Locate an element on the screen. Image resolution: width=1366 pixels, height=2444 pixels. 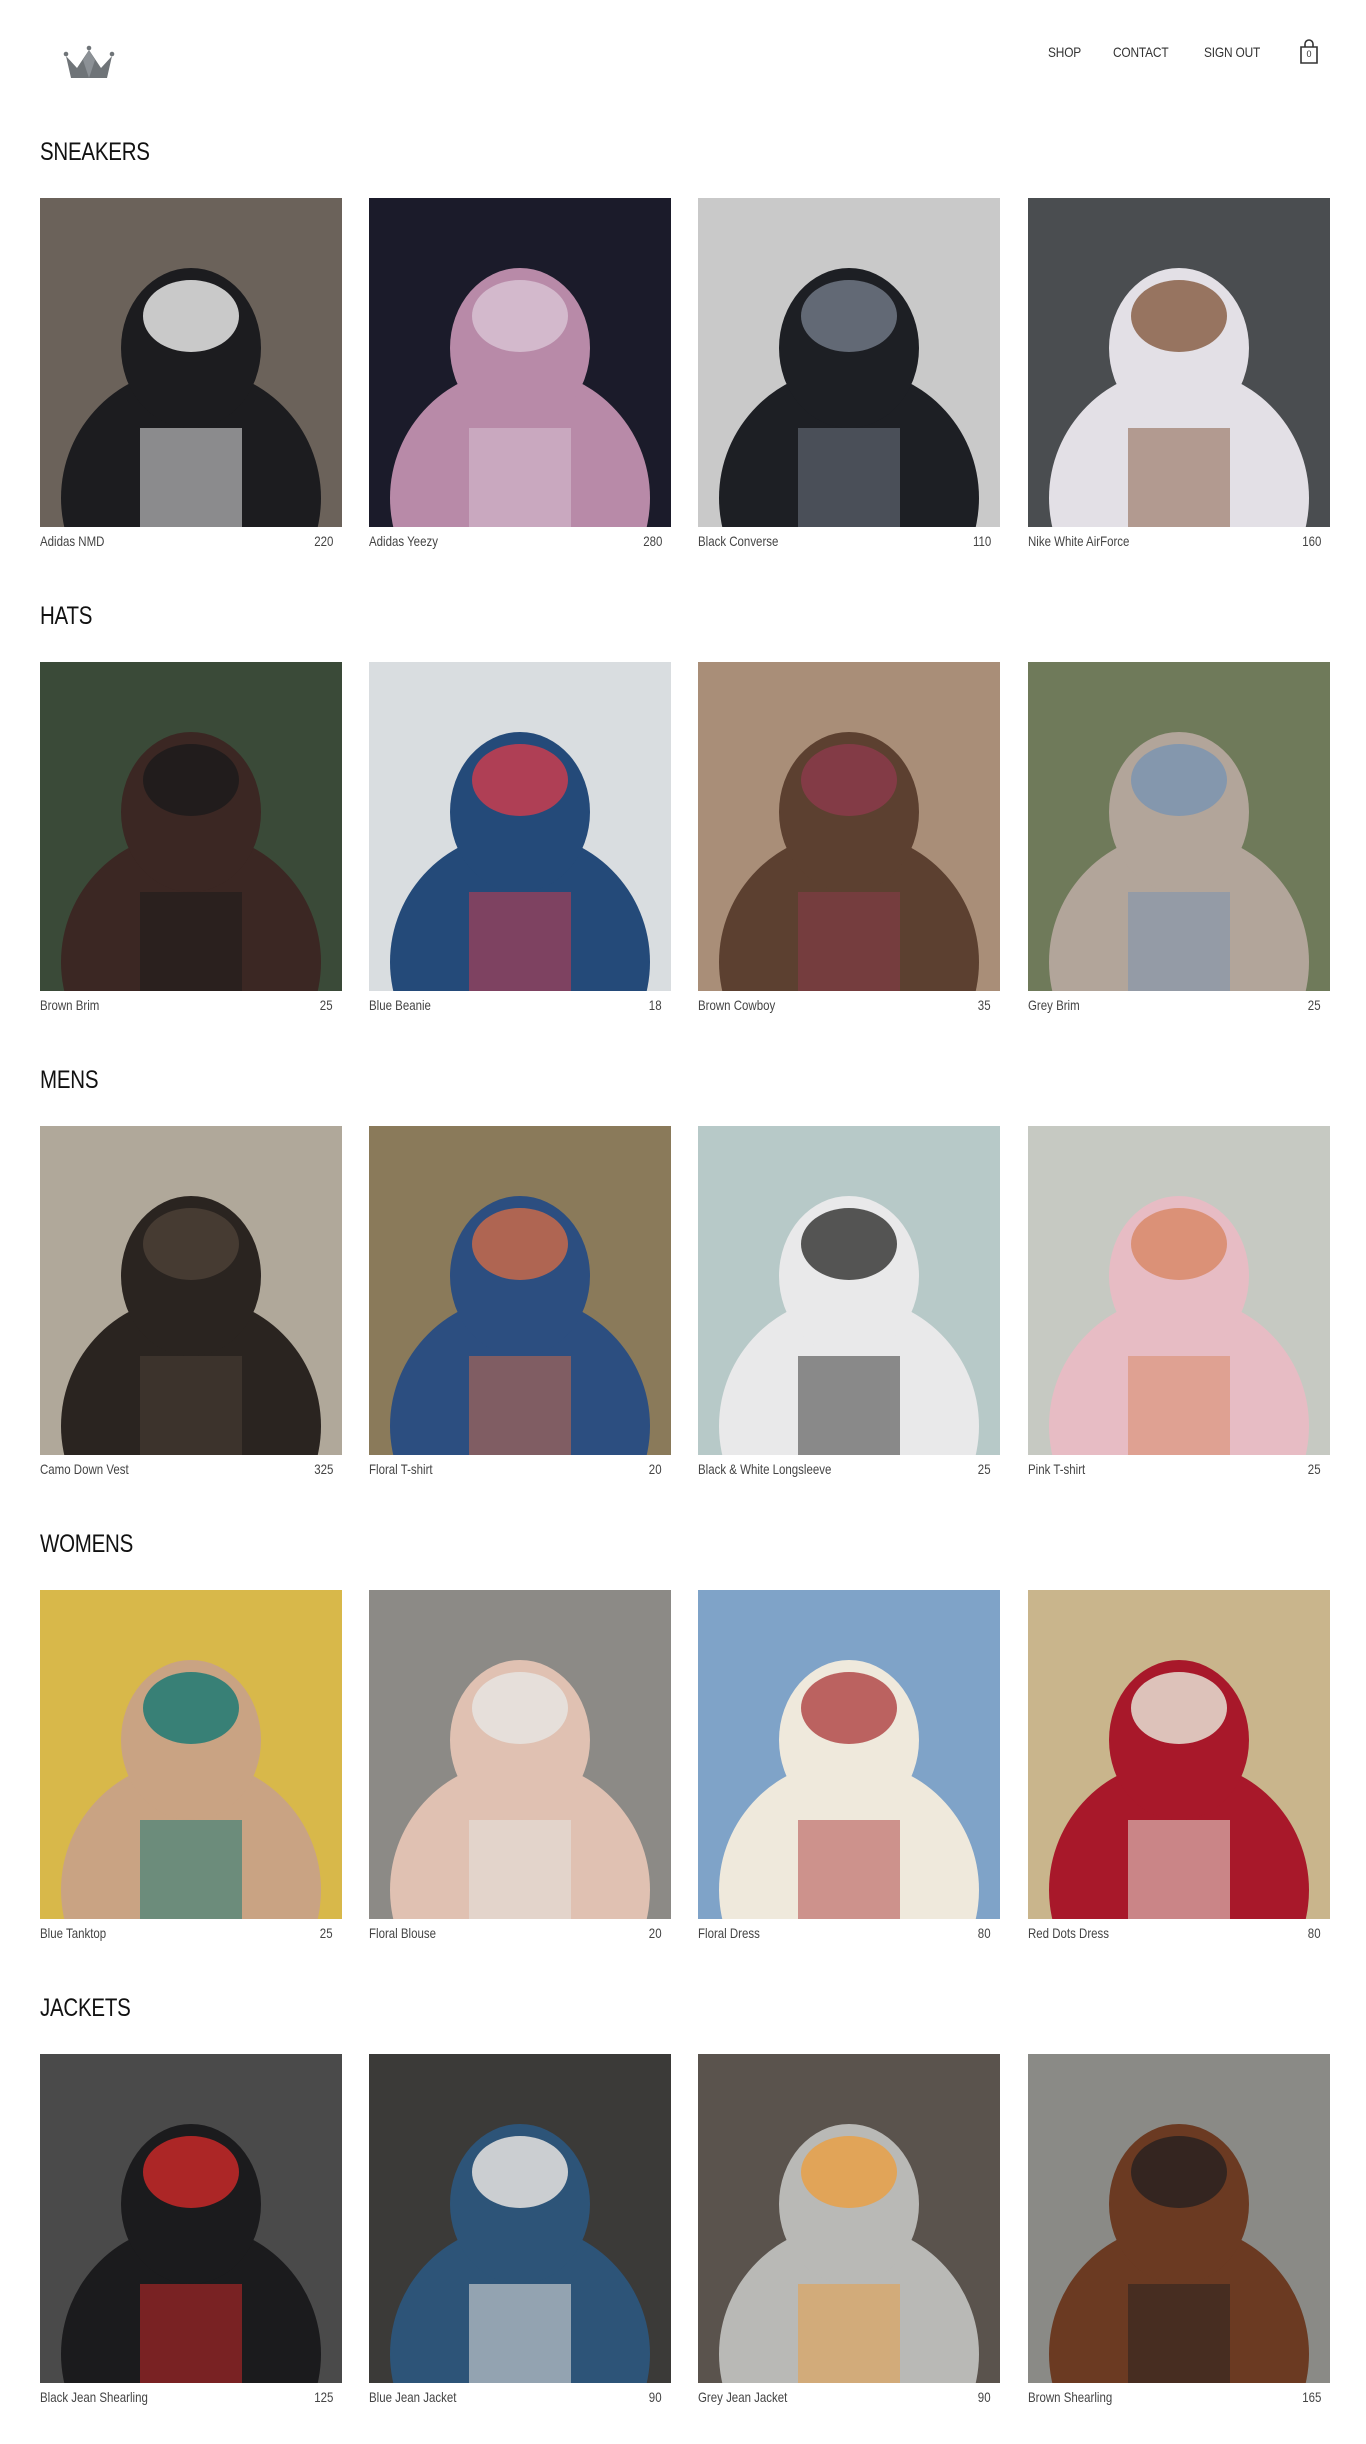
nav-signout-link: SIGN OUT is located at coordinates (1232, 52).